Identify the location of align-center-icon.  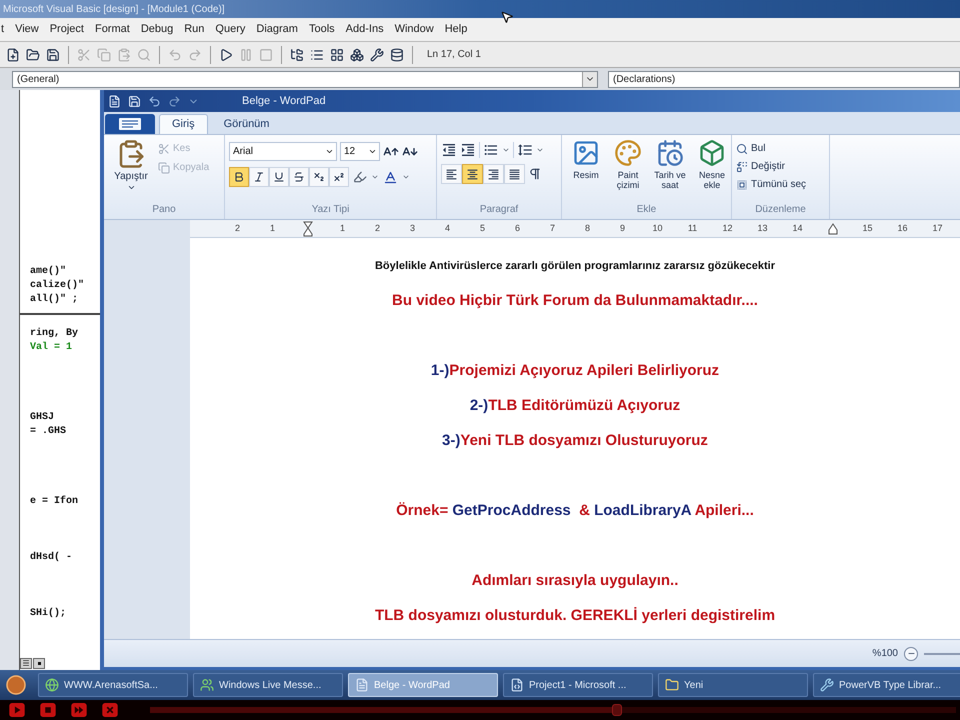
(472, 174).